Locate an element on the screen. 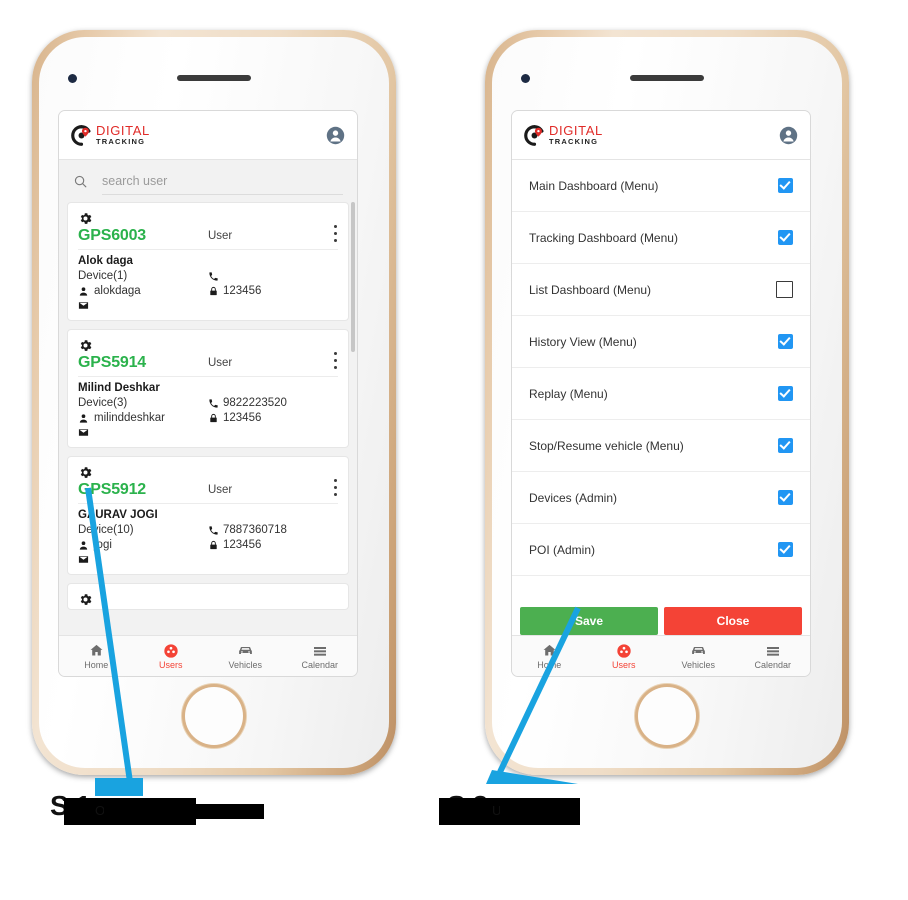  user-username: jogi is located at coordinates (143, 545).